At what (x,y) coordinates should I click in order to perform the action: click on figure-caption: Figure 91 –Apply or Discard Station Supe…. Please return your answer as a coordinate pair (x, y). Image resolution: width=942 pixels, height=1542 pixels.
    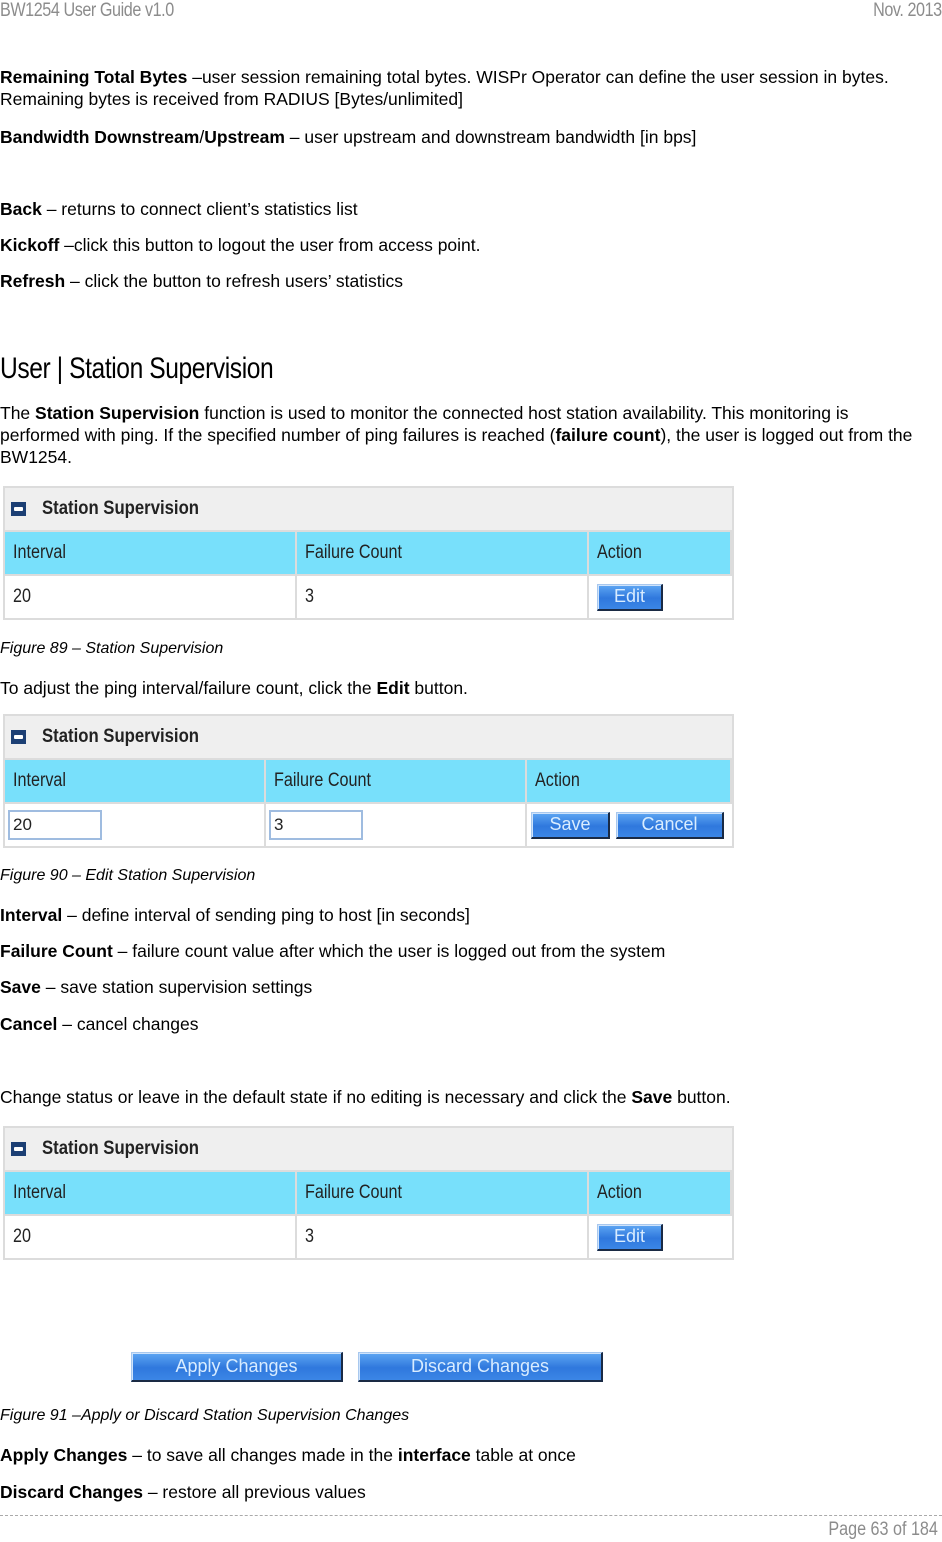
    Looking at the image, I should click on (205, 1415).